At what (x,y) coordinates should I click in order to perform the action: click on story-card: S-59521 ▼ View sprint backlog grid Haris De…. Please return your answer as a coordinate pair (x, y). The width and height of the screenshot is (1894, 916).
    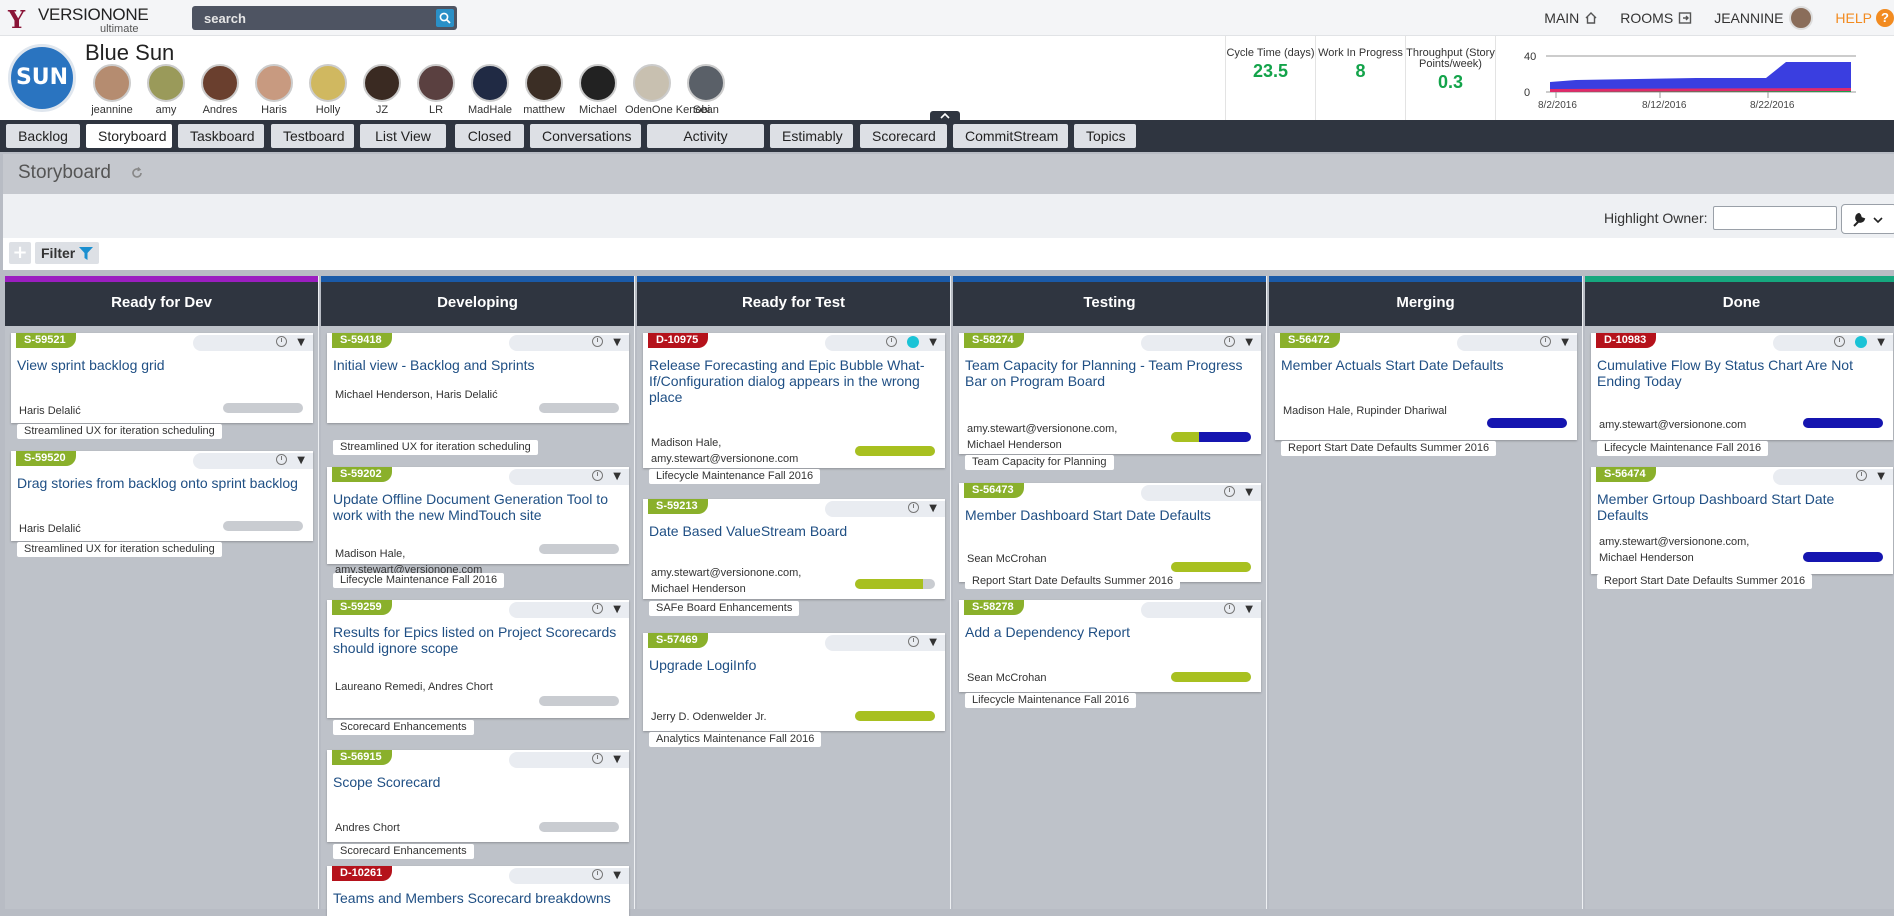
    Looking at the image, I should click on (162, 378).